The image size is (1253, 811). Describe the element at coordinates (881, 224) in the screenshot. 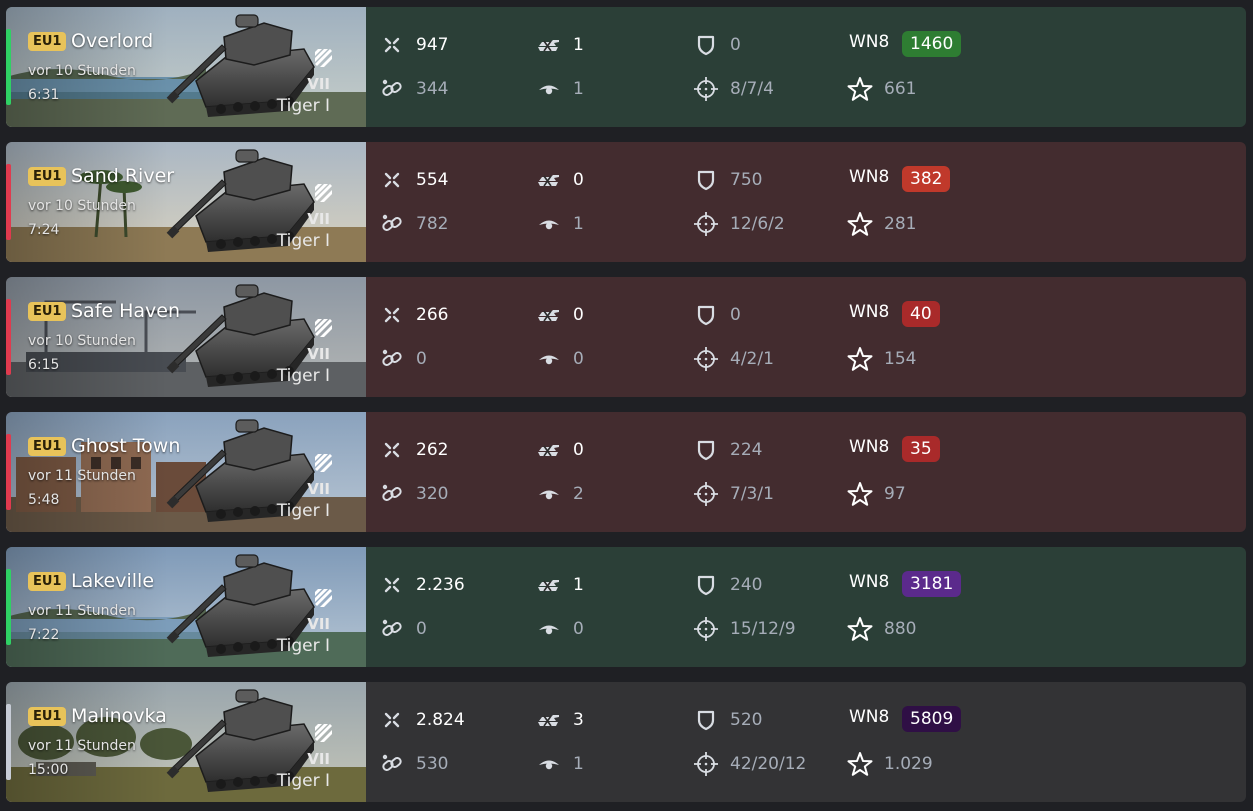

I see `xp-stat: 281` at that location.